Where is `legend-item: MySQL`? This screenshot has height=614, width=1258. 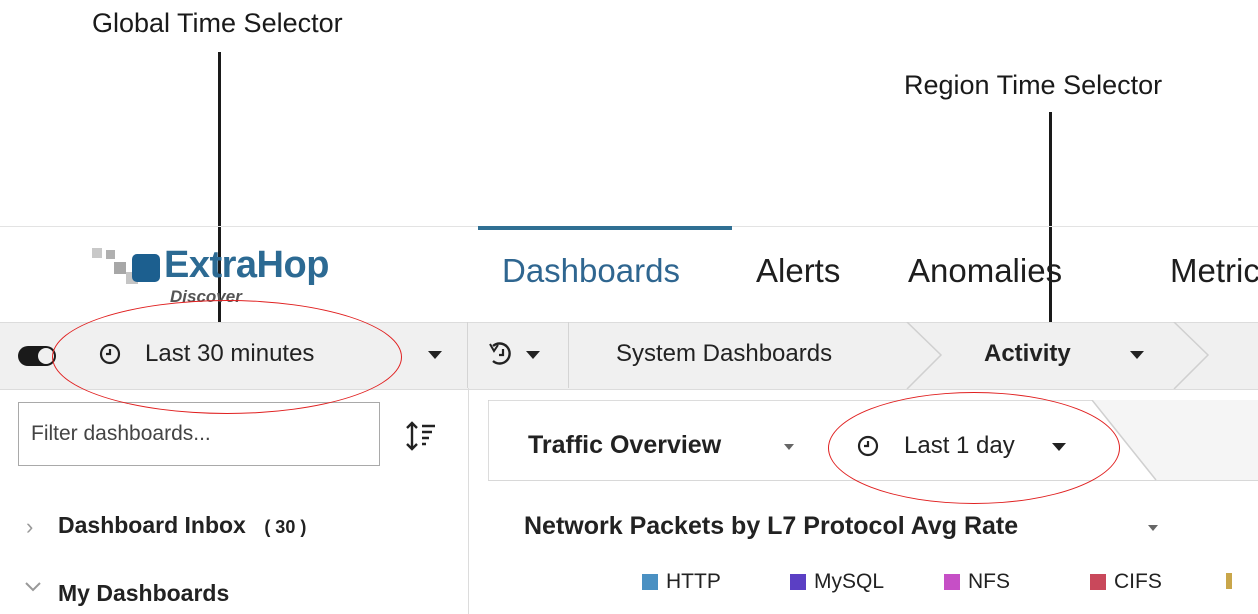
legend-item: MySQL is located at coordinates (837, 582).